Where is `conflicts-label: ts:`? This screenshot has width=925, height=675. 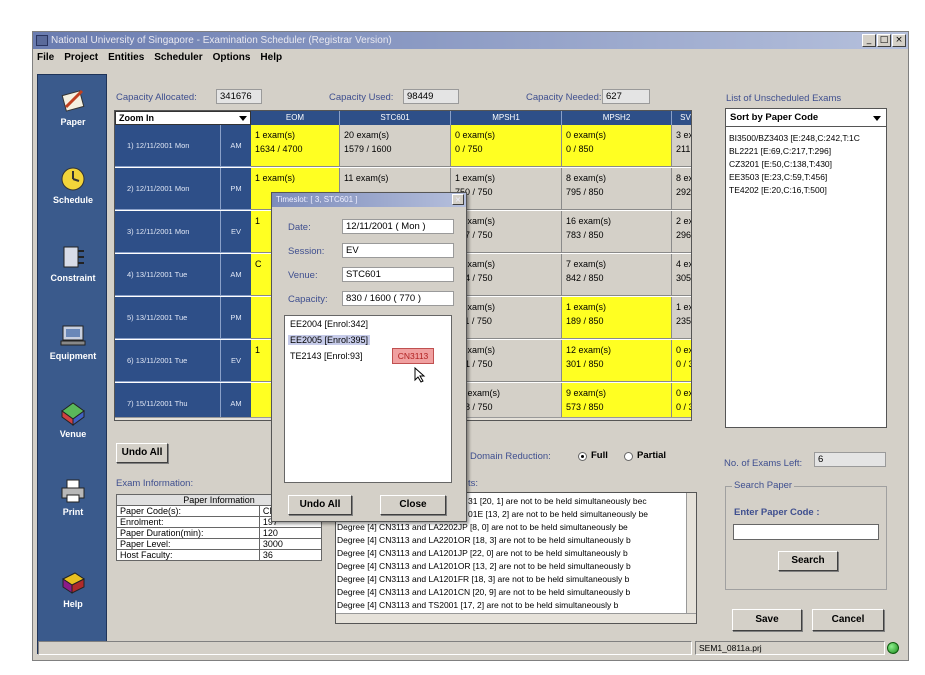 conflicts-label: ts: is located at coordinates (473, 483).